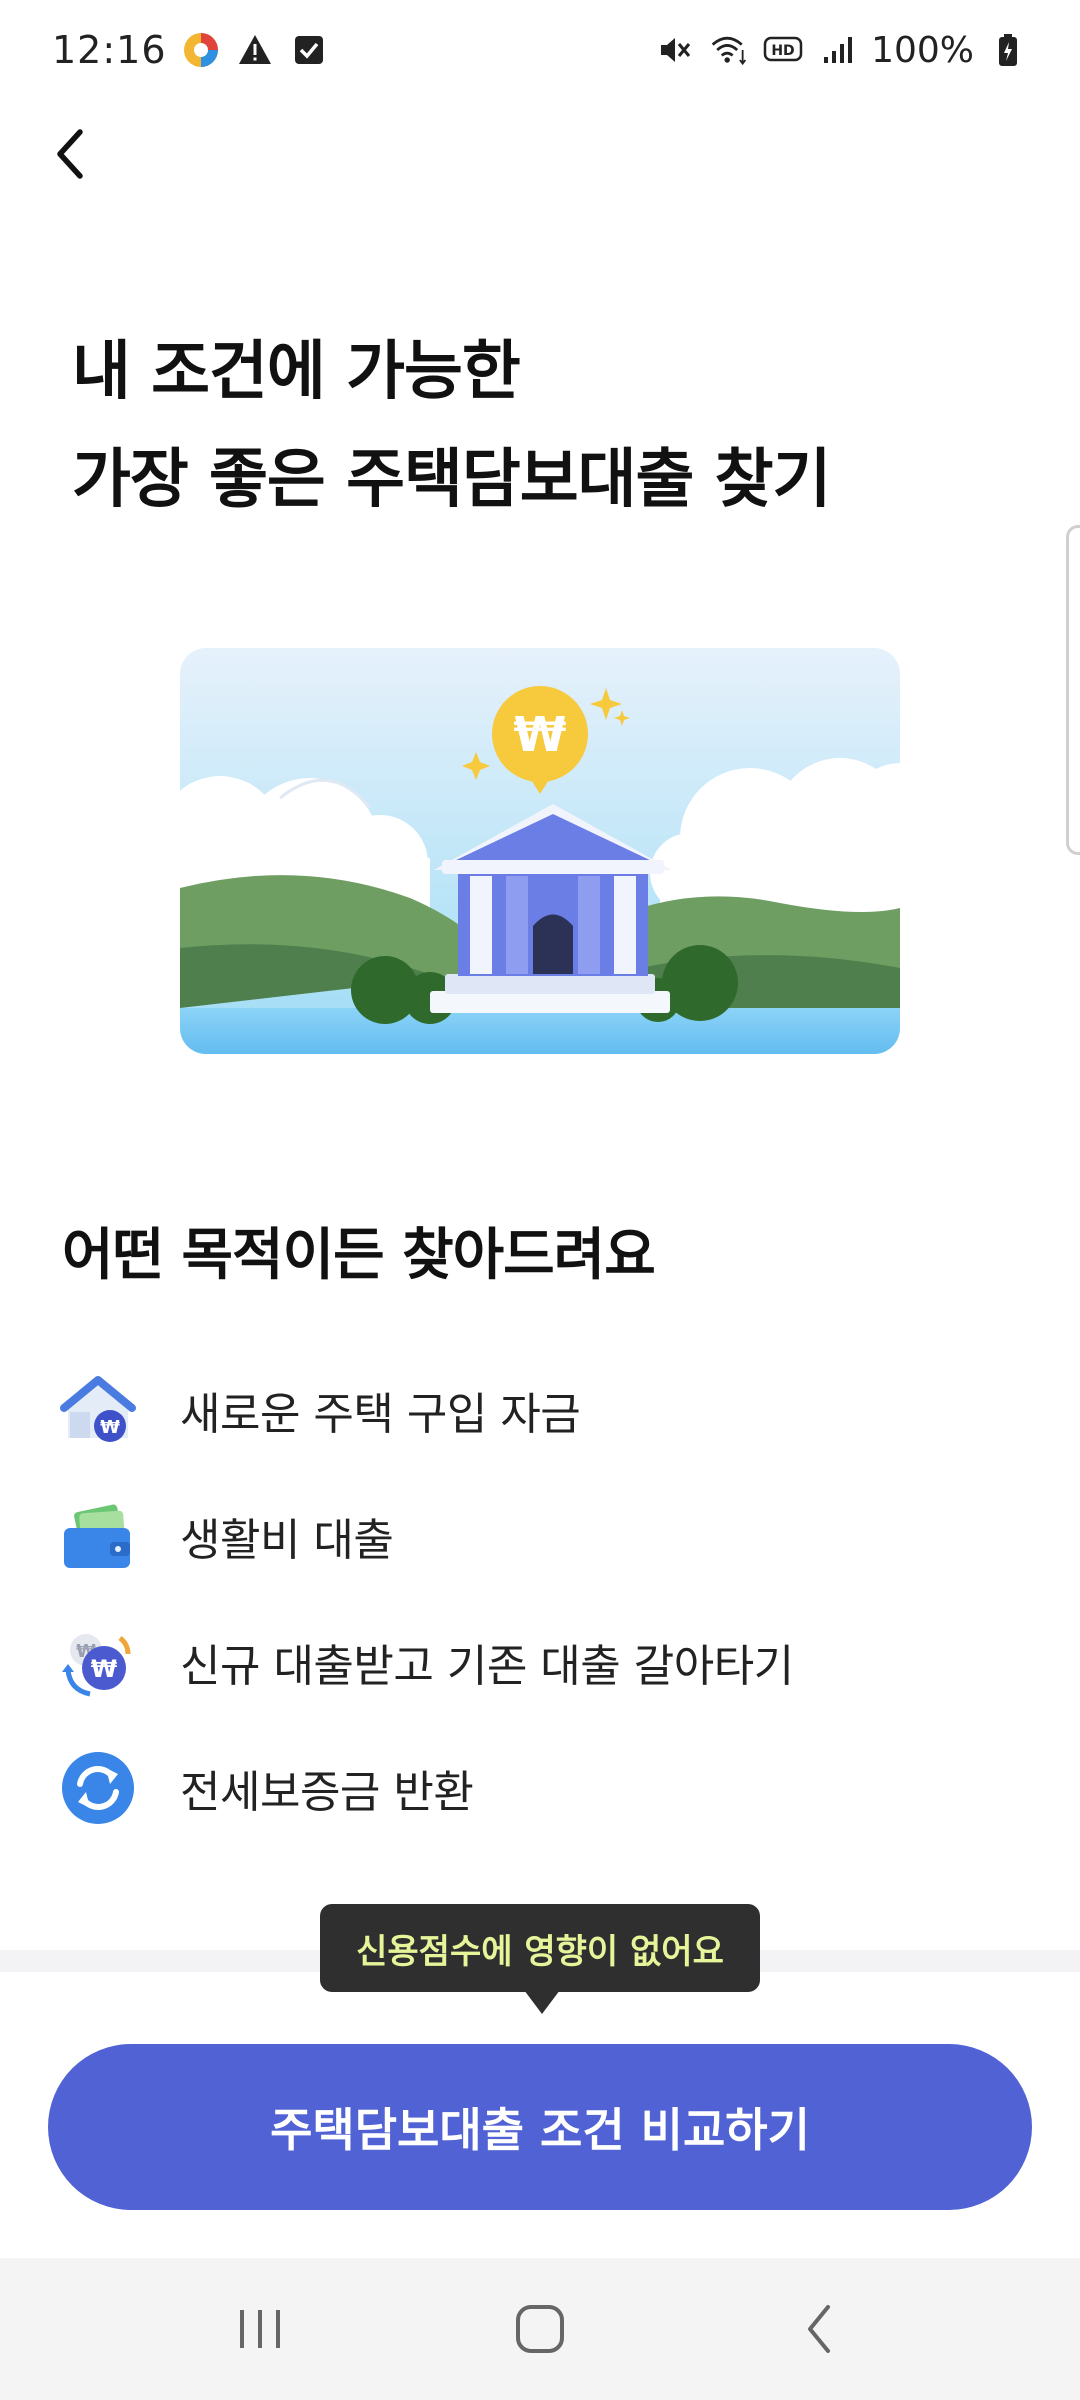 Image resolution: width=1080 pixels, height=2400 pixels. I want to click on system-back-icon, so click(819, 2329).